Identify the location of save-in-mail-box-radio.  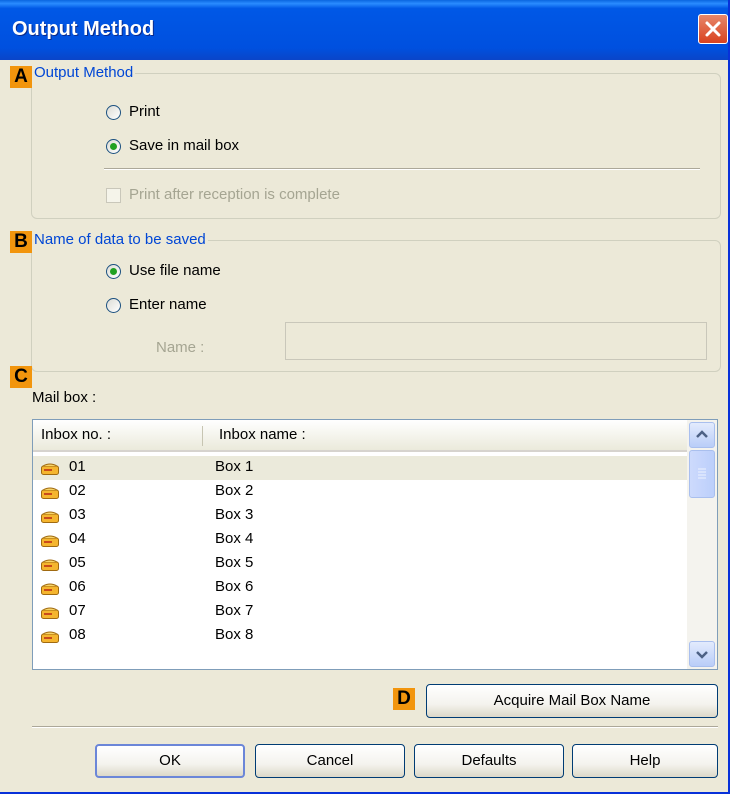
(113, 146).